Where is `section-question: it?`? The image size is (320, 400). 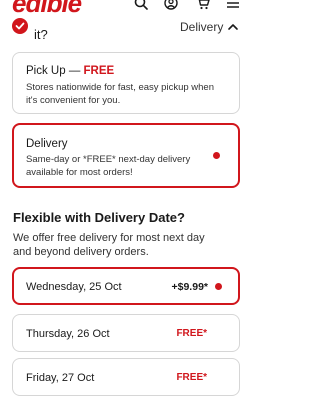 section-question: it? is located at coordinates (41, 34).